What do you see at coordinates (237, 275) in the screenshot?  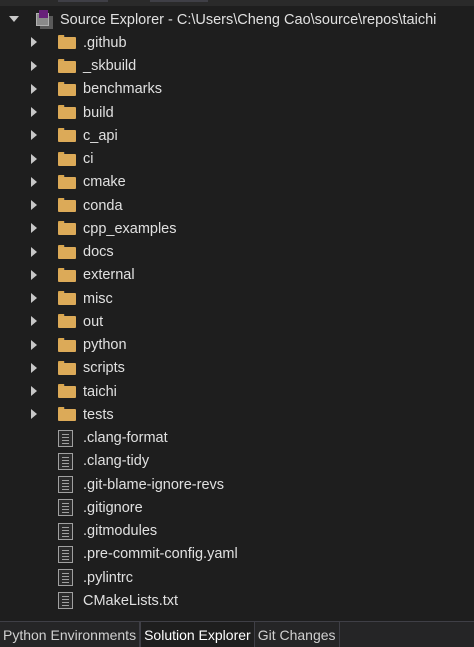 I see `folder-row: external` at bounding box center [237, 275].